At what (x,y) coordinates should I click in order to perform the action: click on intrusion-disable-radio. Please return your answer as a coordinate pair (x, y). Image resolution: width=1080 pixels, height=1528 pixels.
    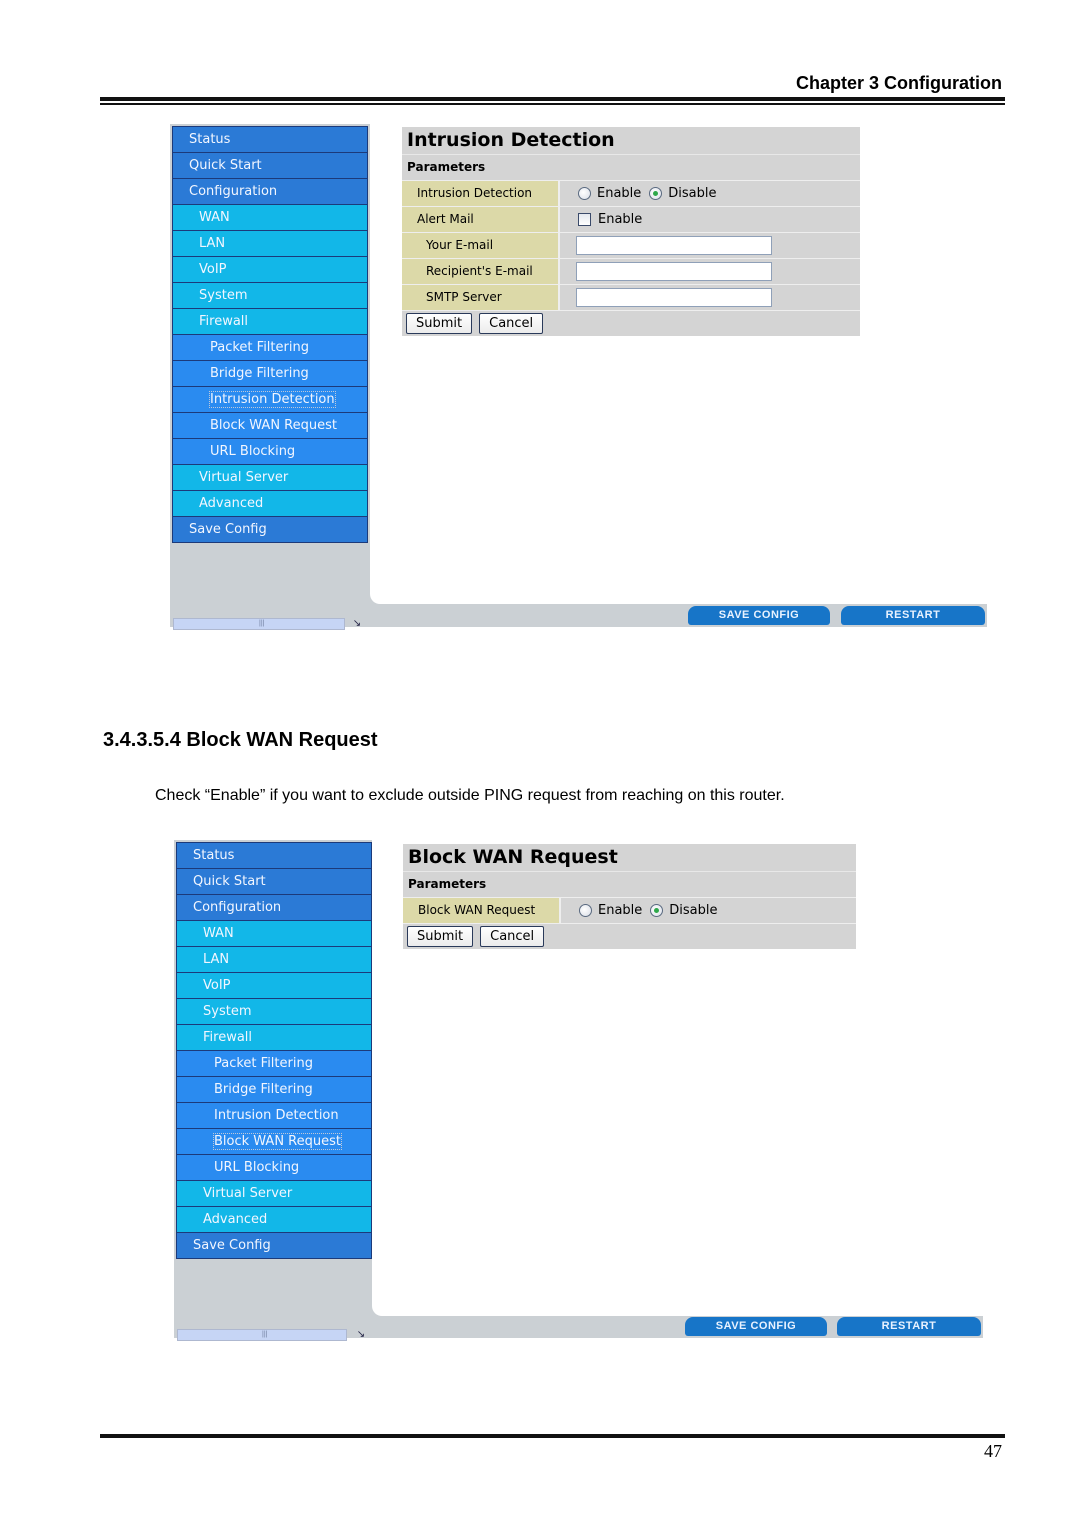
    Looking at the image, I should click on (656, 193).